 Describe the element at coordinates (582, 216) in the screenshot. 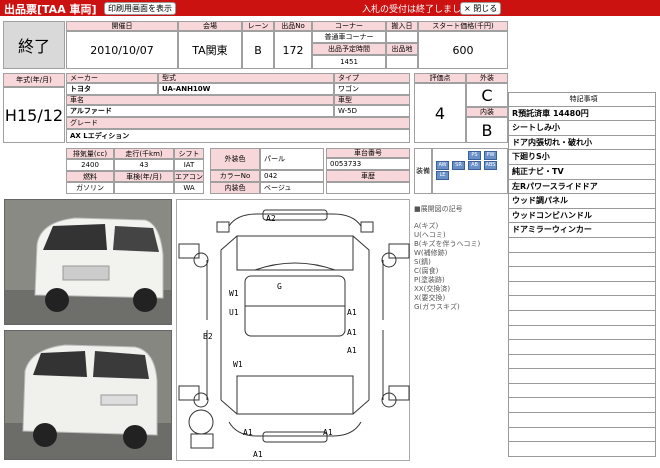

I see `note-item: ウッドコンビハンドル` at that location.